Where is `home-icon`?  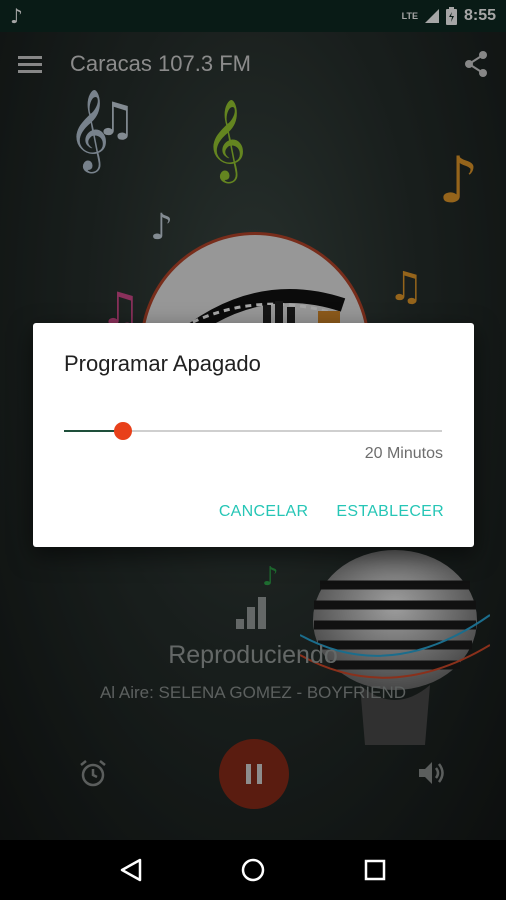 home-icon is located at coordinates (253, 870).